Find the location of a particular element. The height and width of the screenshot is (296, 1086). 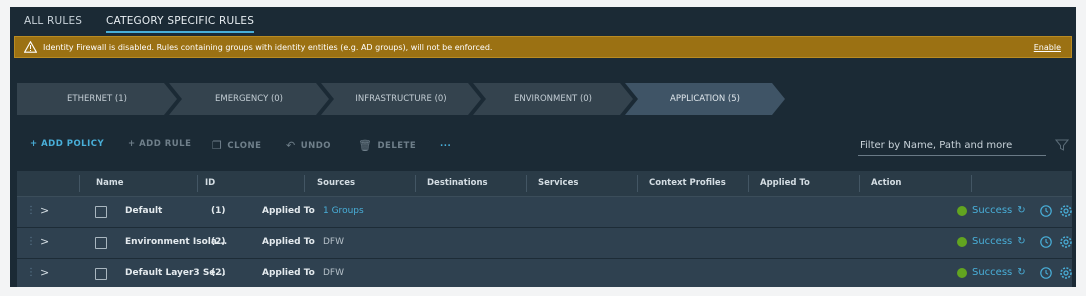

column-header-id: ID is located at coordinates (210, 183).